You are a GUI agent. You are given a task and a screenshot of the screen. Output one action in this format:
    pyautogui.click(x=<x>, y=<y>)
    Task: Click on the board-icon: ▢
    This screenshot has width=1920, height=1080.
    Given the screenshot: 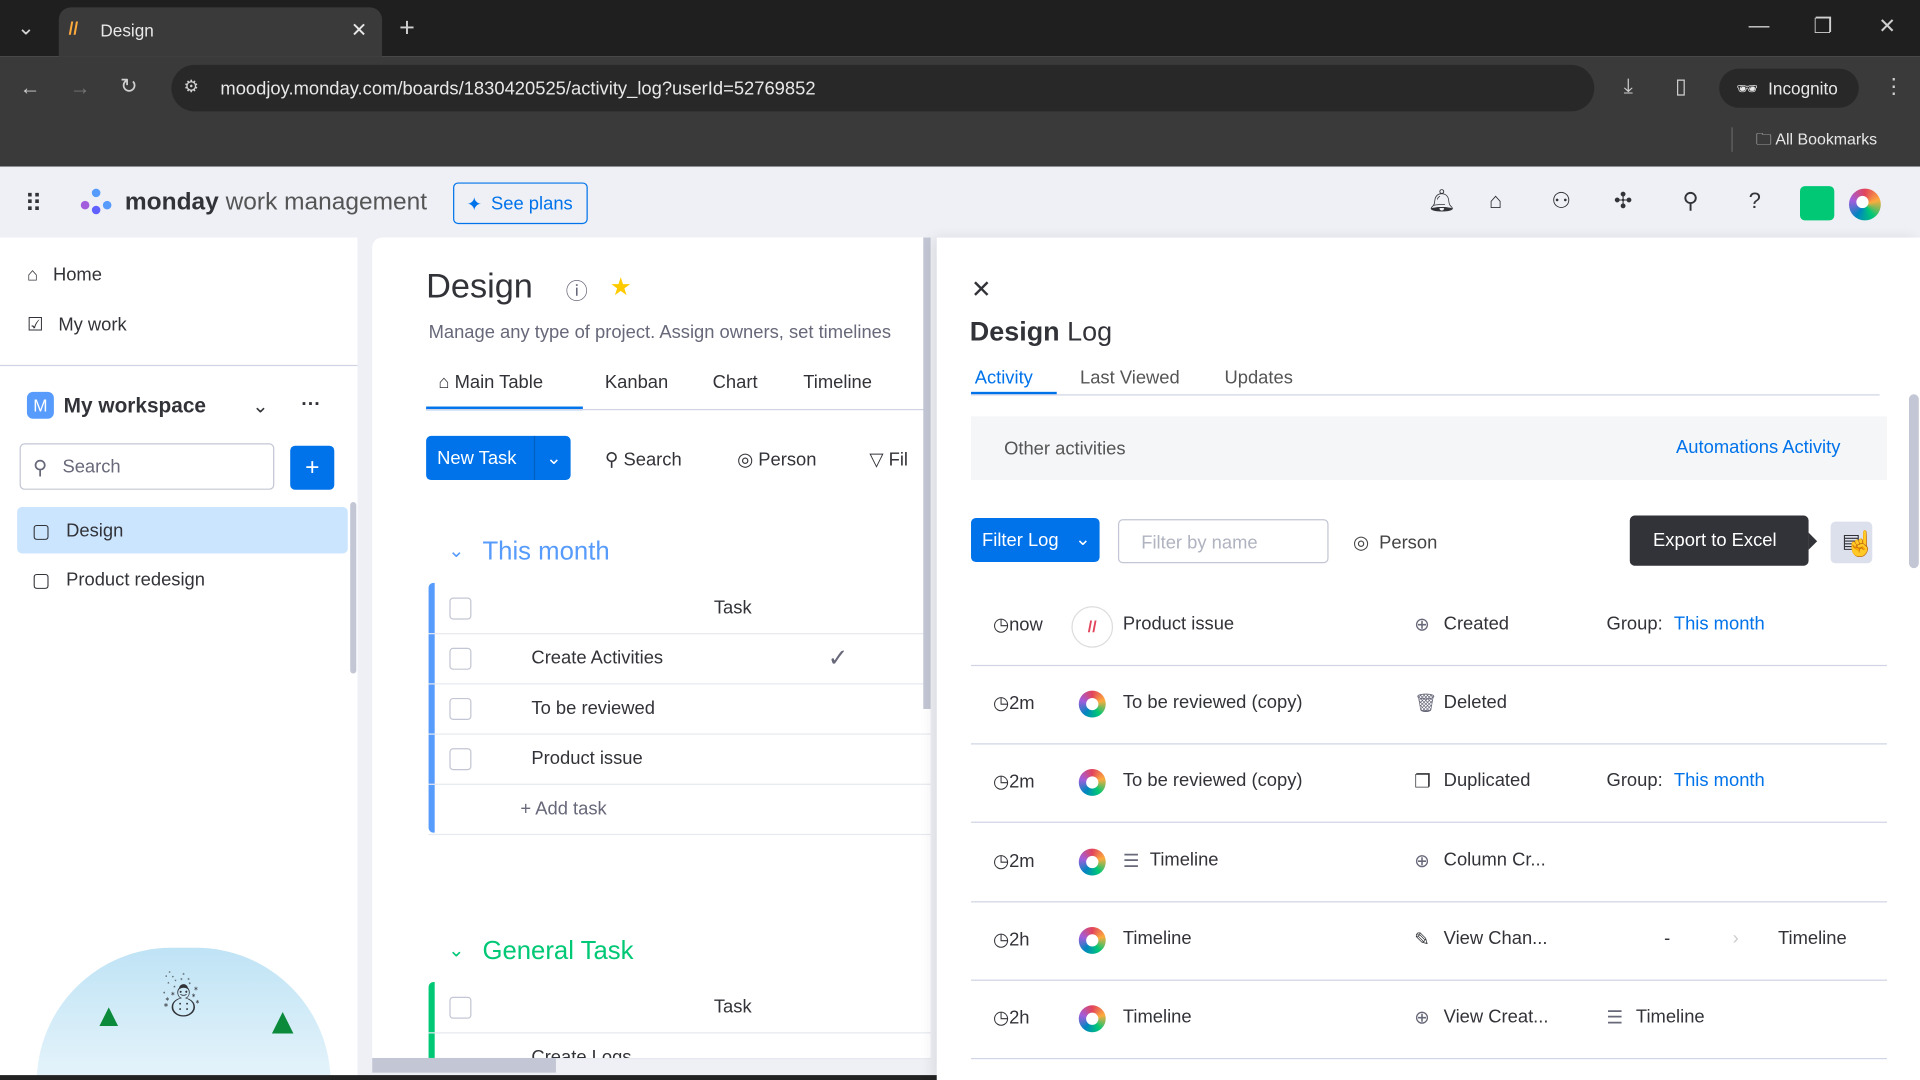 What is the action you would take?
    pyautogui.click(x=41, y=532)
    